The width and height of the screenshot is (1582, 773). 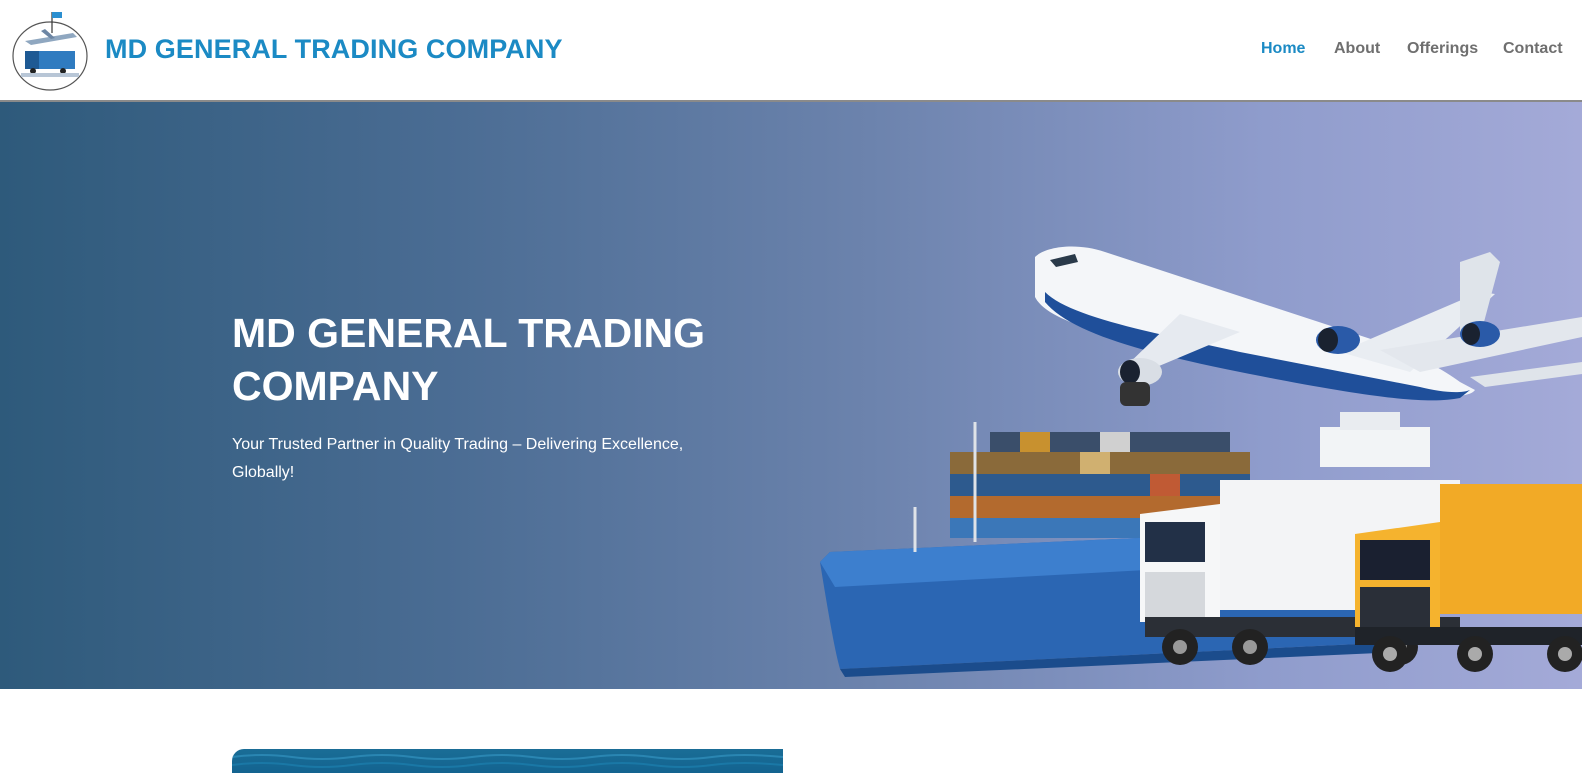 I want to click on nav-offerings: Offerings, so click(x=1442, y=49).